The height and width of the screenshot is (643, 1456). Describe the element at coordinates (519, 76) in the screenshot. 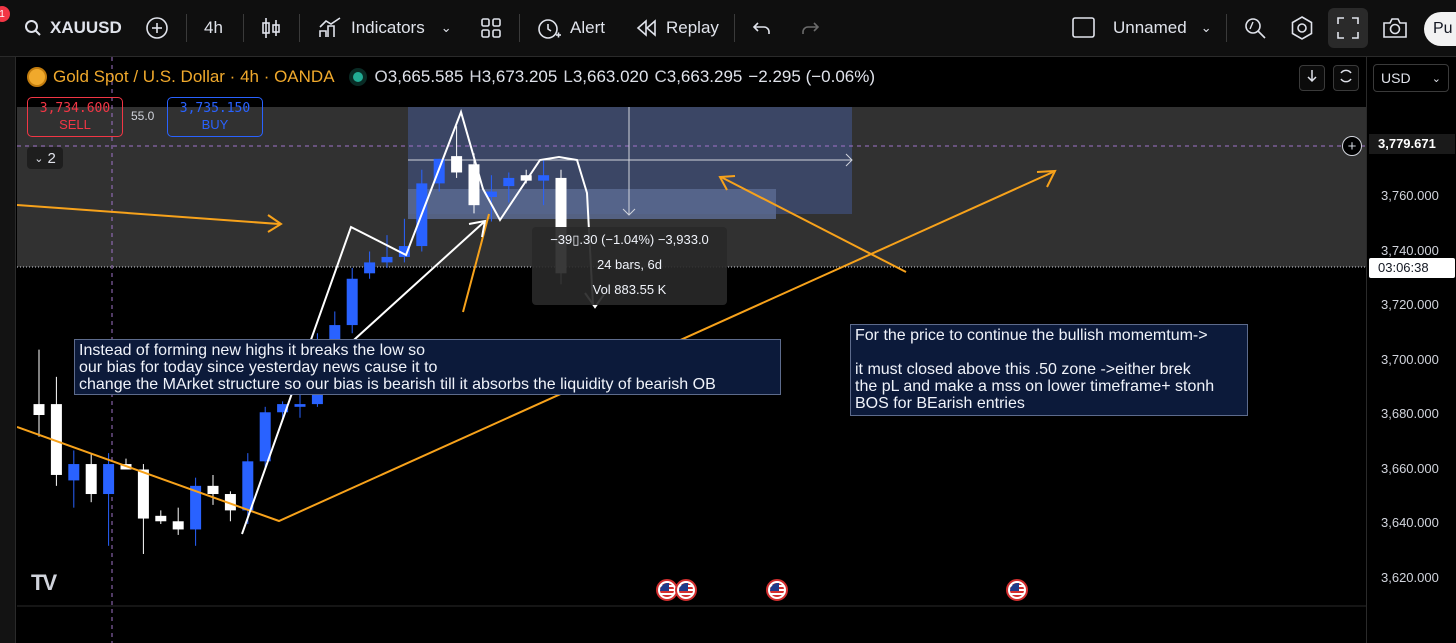

I see `high-value: 3,673.205` at that location.